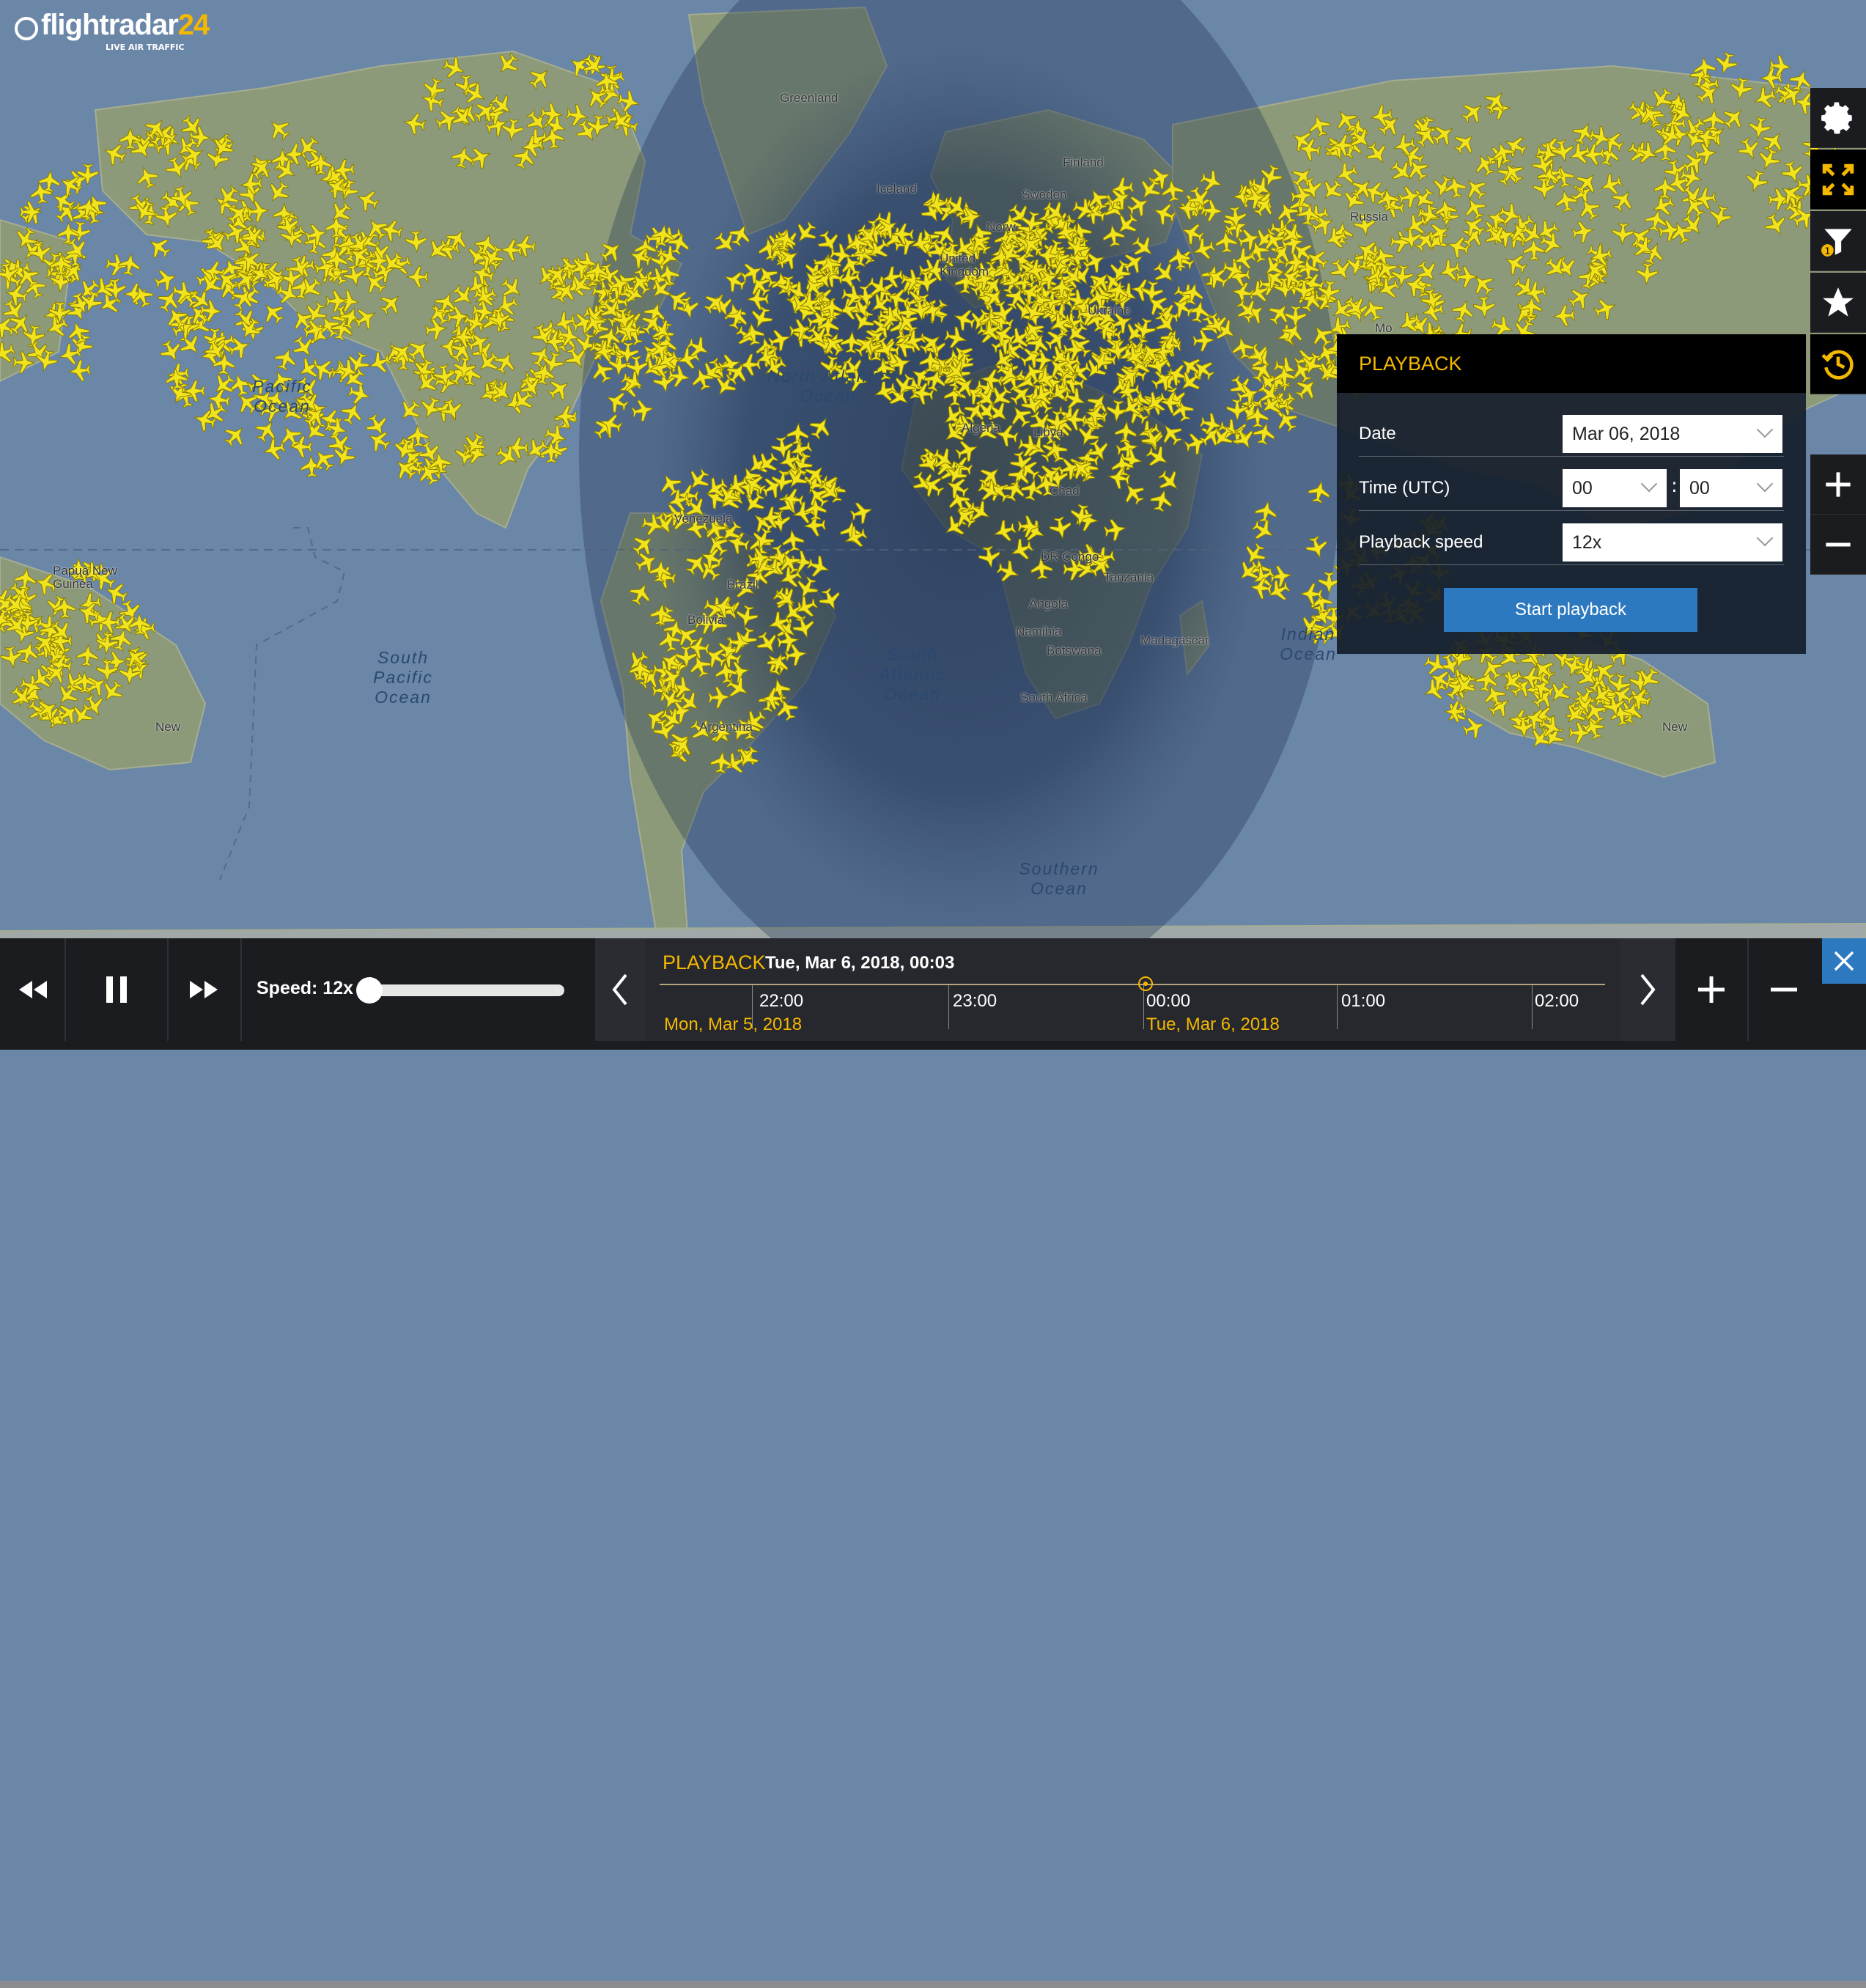 Image resolution: width=1866 pixels, height=1988 pixels. I want to click on playback-speed-select: 12x, so click(1673, 542).